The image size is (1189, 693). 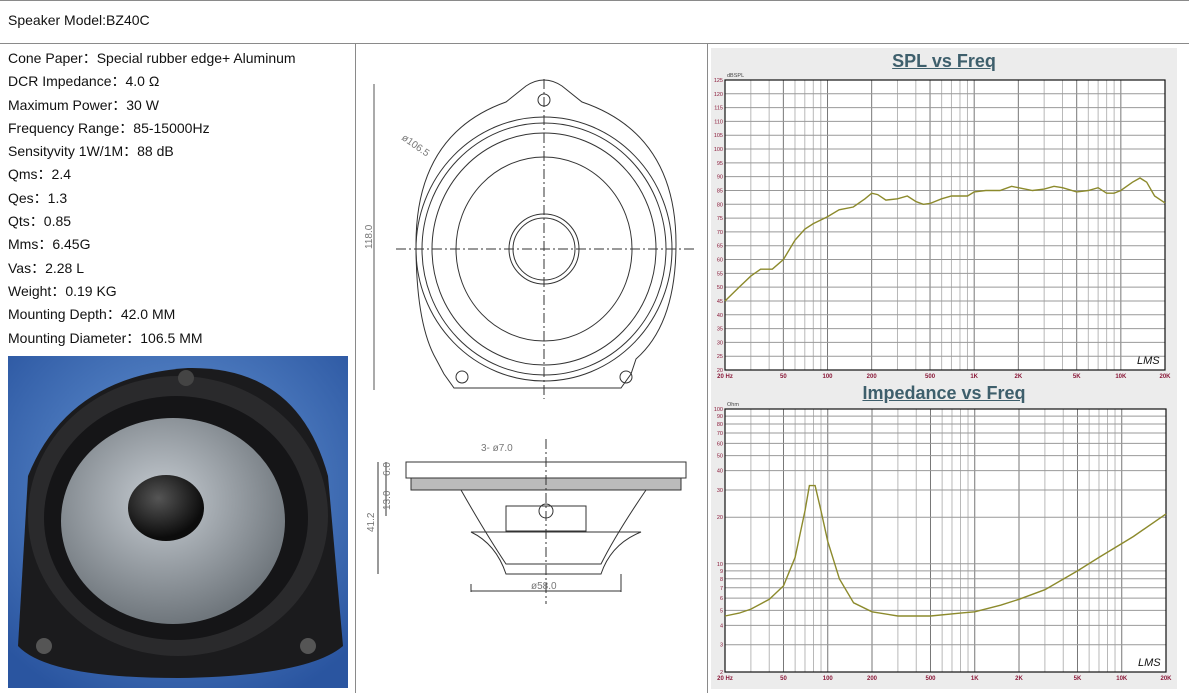 What do you see at coordinates (718, 109) in the screenshot?
I see `y-tick-label: 115` at bounding box center [718, 109].